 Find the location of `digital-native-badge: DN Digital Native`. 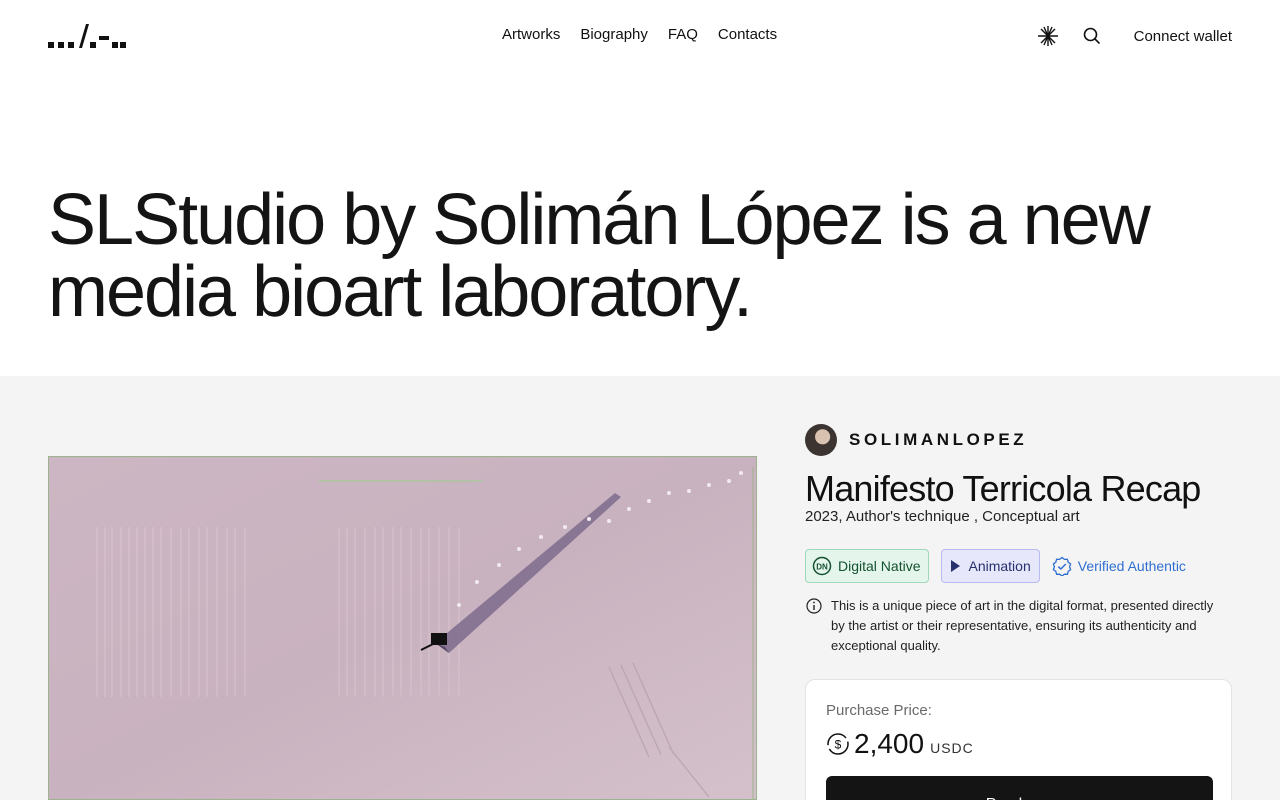

digital-native-badge: DN Digital Native is located at coordinates (867, 566).